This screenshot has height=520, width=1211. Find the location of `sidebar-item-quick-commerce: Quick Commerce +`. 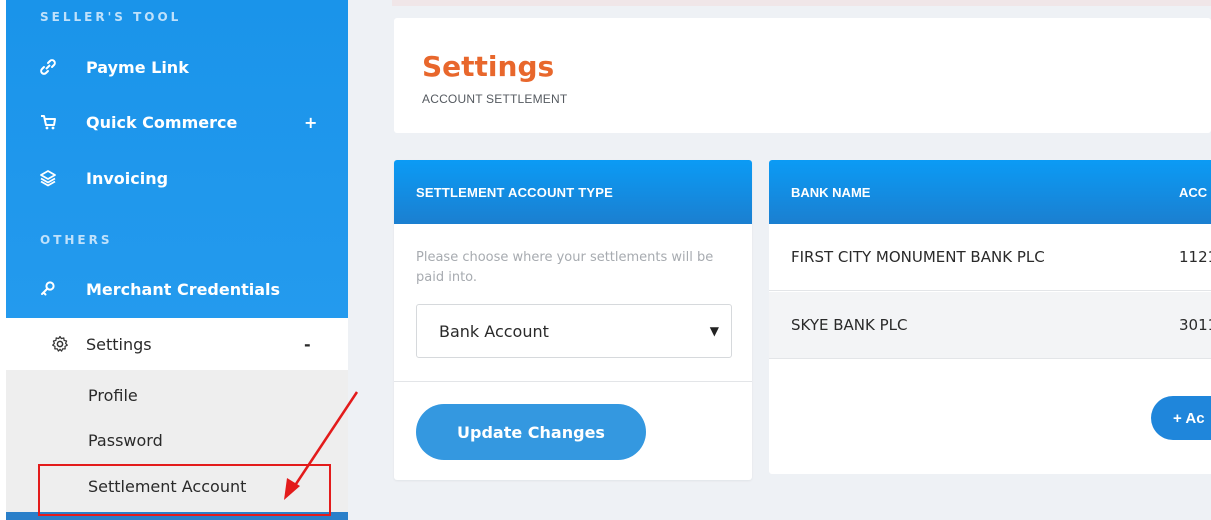

sidebar-item-quick-commerce: Quick Commerce + is located at coordinates (177, 122).